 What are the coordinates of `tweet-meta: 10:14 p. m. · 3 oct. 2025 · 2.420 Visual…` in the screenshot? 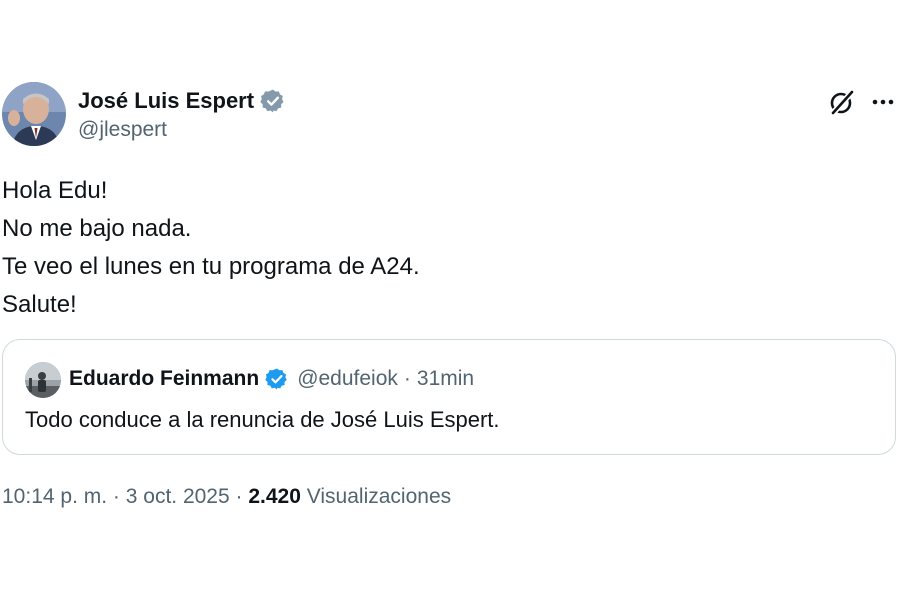 It's located at (226, 497).